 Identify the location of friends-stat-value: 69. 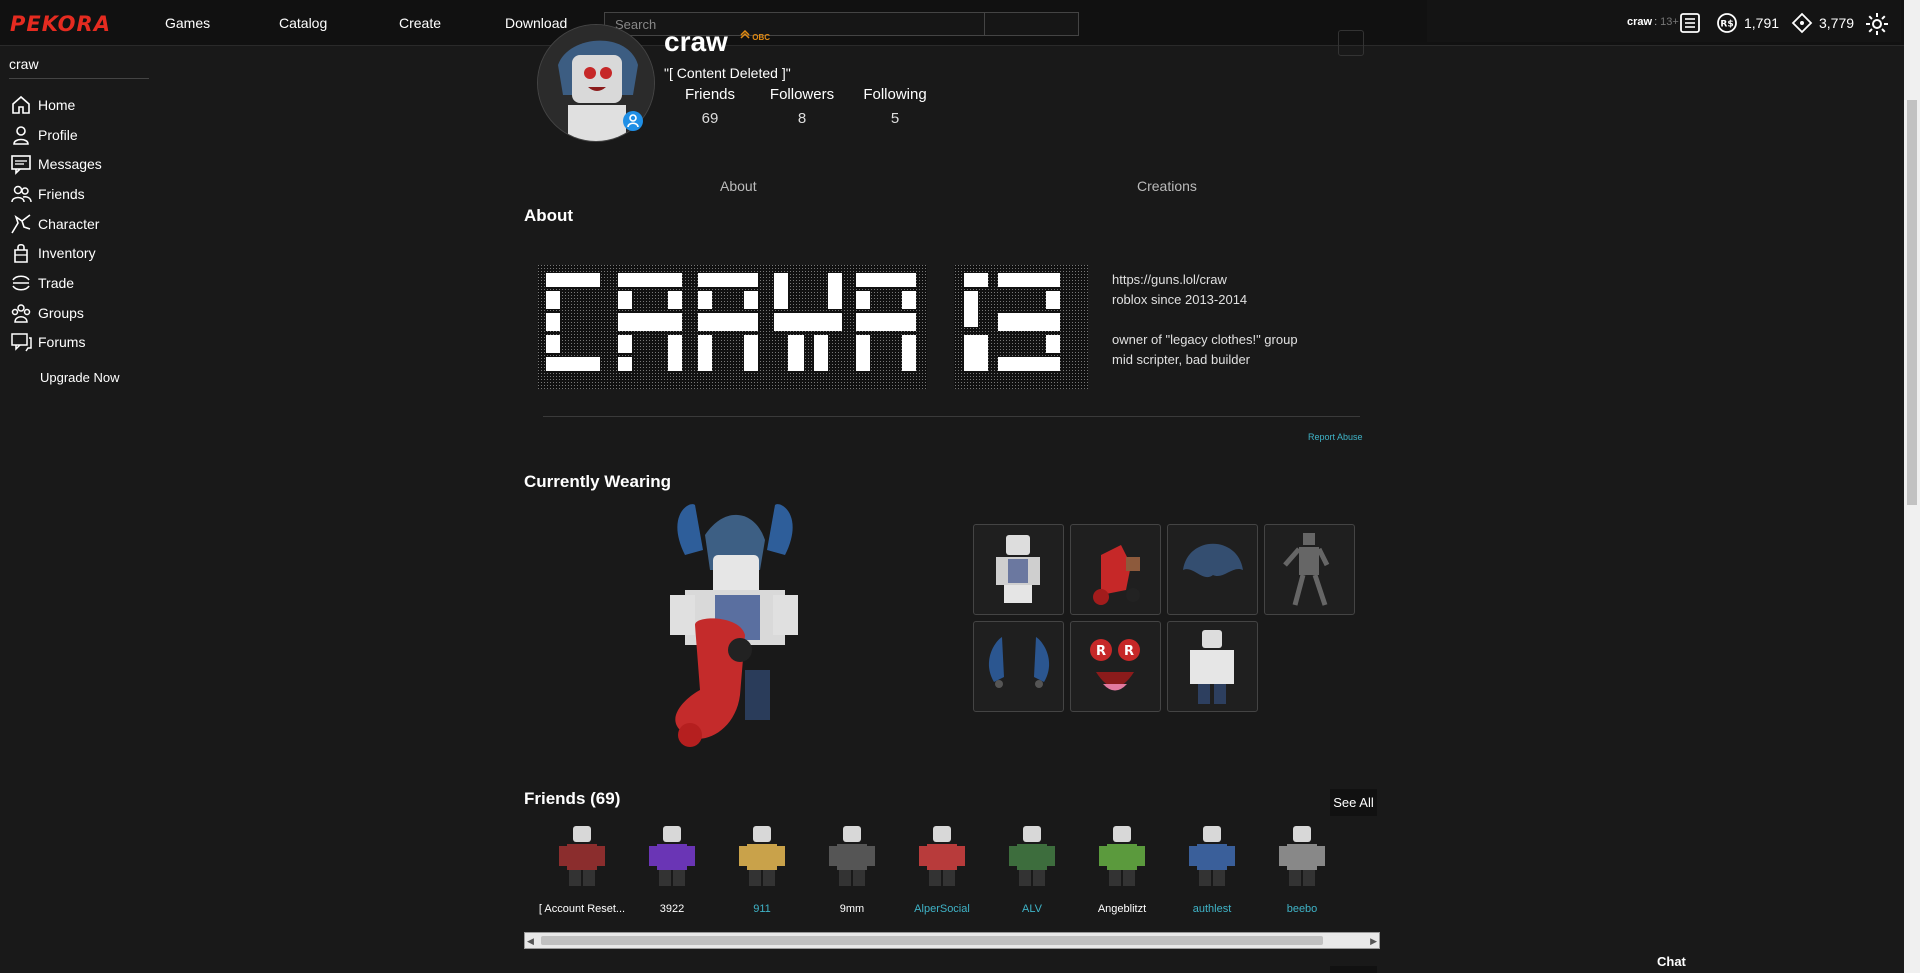
(710, 118).